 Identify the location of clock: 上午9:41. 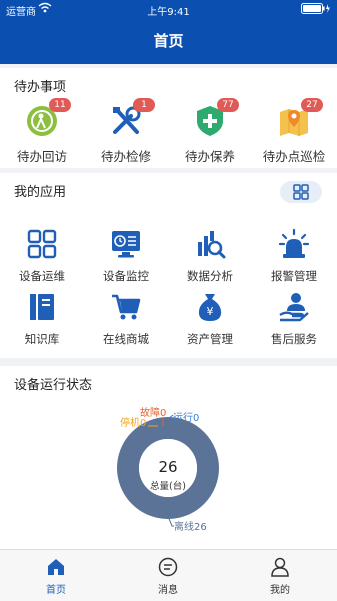
(168, 12).